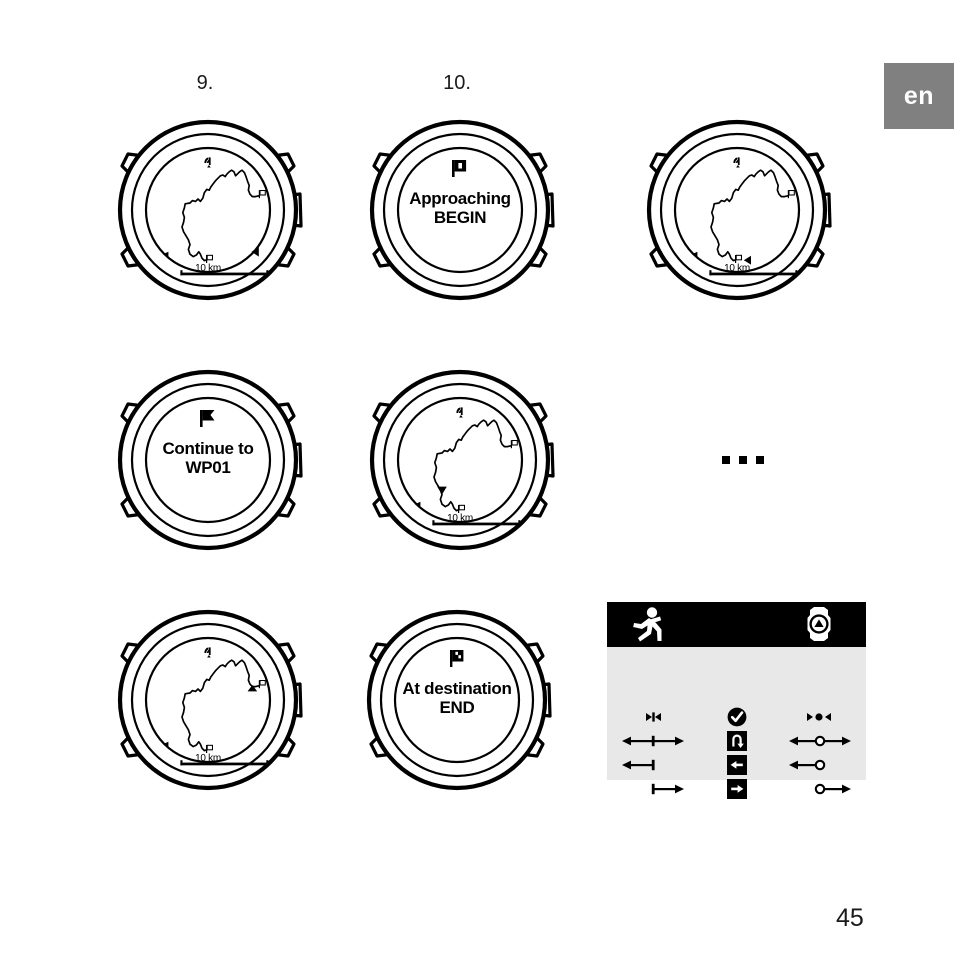 Image resolution: width=954 pixels, height=954 pixels. I want to click on watch-step10-approaching: Approaching BEGIN, so click(460, 210).